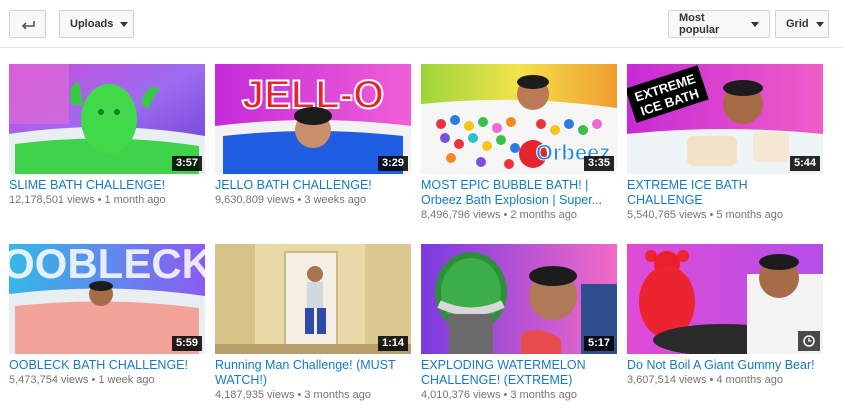 This screenshot has height=414, width=843. What do you see at coordinates (544, 215) in the screenshot?
I see `upload-age: 2 months ago` at bounding box center [544, 215].